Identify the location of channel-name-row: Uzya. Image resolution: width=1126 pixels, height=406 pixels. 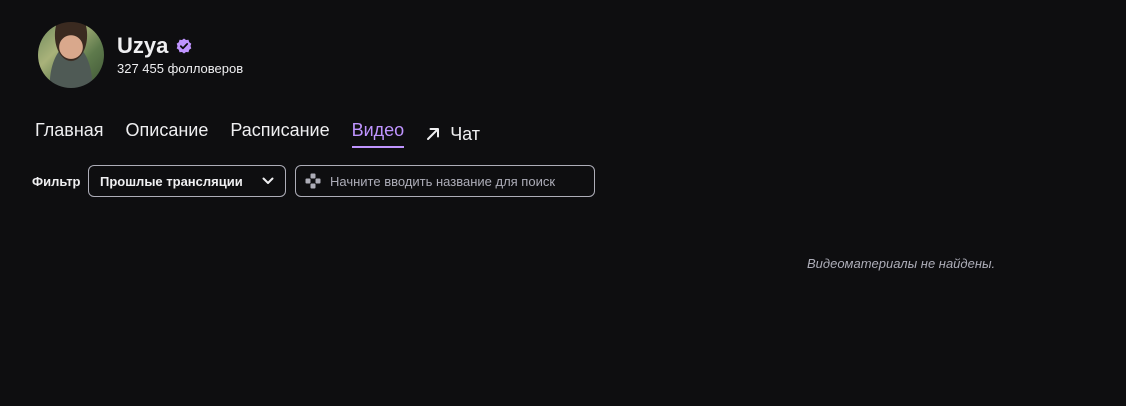
(154, 46).